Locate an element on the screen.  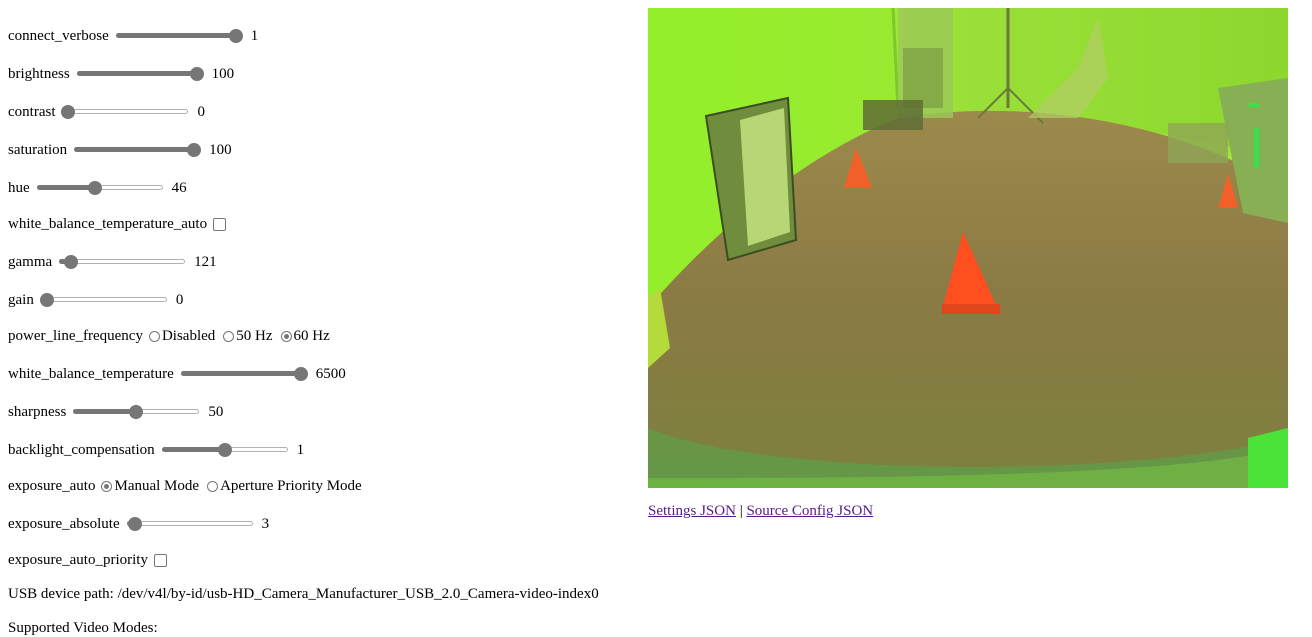
sharpness-value: 50 is located at coordinates (216, 411).